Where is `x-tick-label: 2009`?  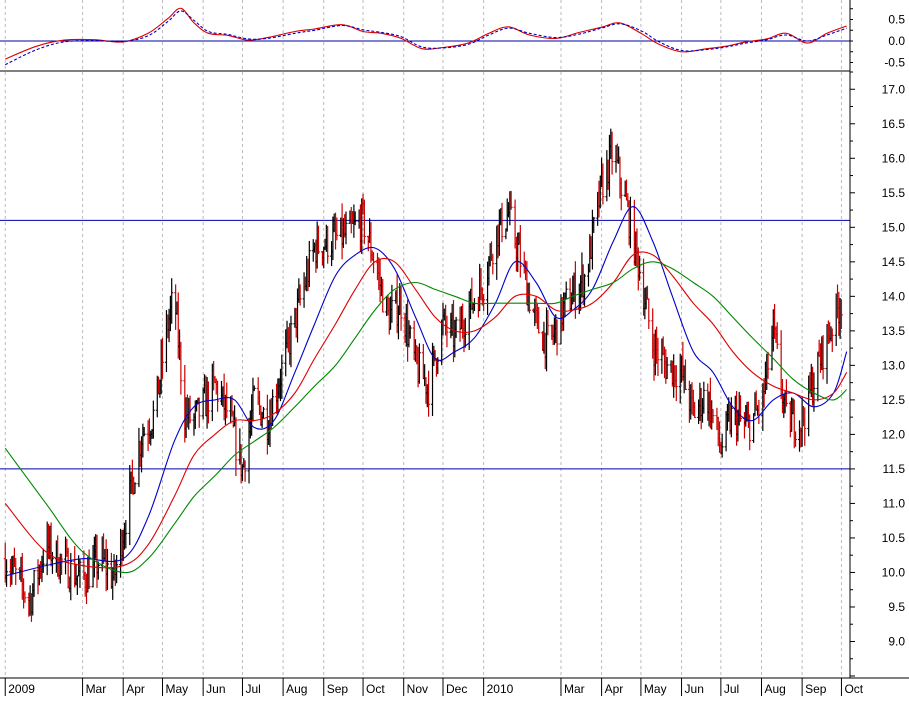
x-tick-label: 2009 is located at coordinates (21, 689).